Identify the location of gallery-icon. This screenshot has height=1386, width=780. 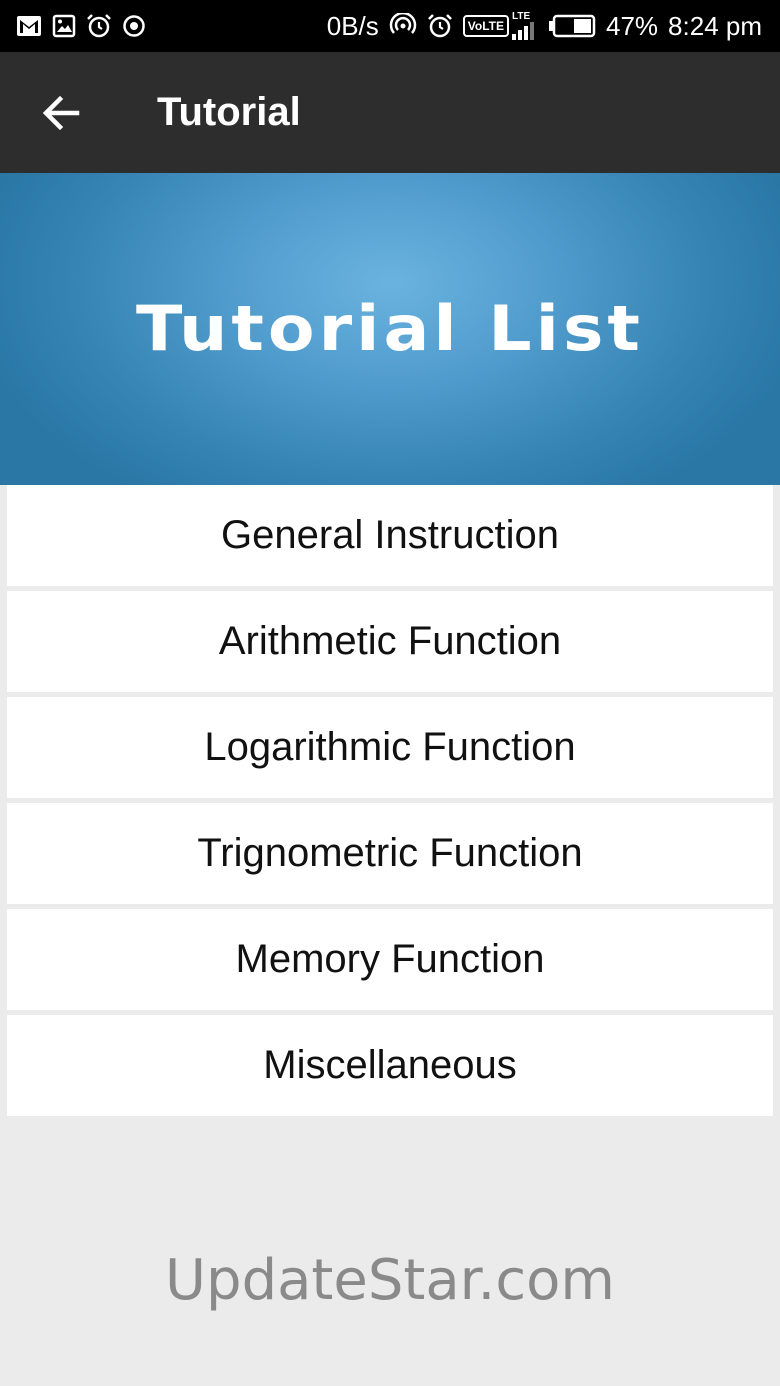
(64, 26).